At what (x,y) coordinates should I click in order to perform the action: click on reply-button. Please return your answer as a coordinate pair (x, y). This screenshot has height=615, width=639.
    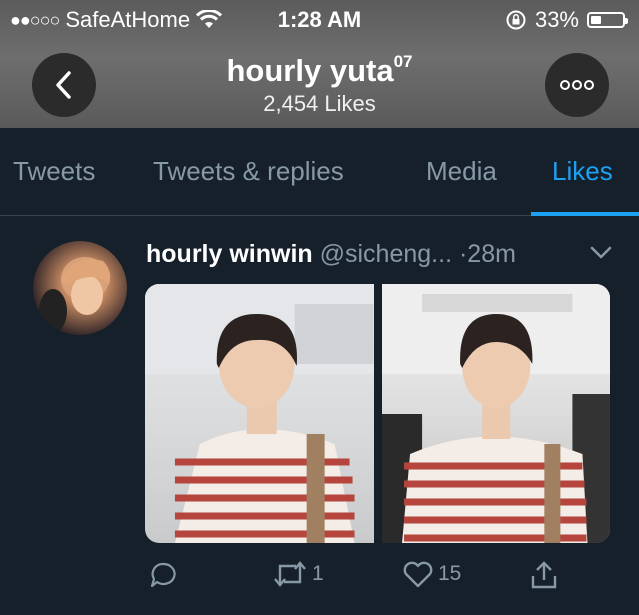
    Looking at the image, I should click on (165, 575).